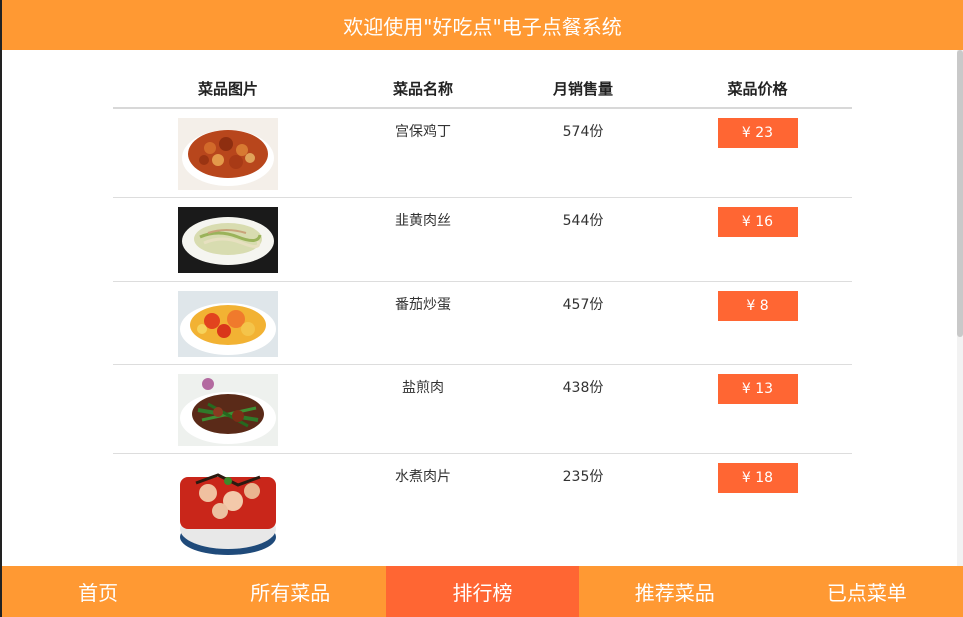 Image resolution: width=963 pixels, height=617 pixels. I want to click on dish-name: 宫保鸡丁, so click(423, 132).